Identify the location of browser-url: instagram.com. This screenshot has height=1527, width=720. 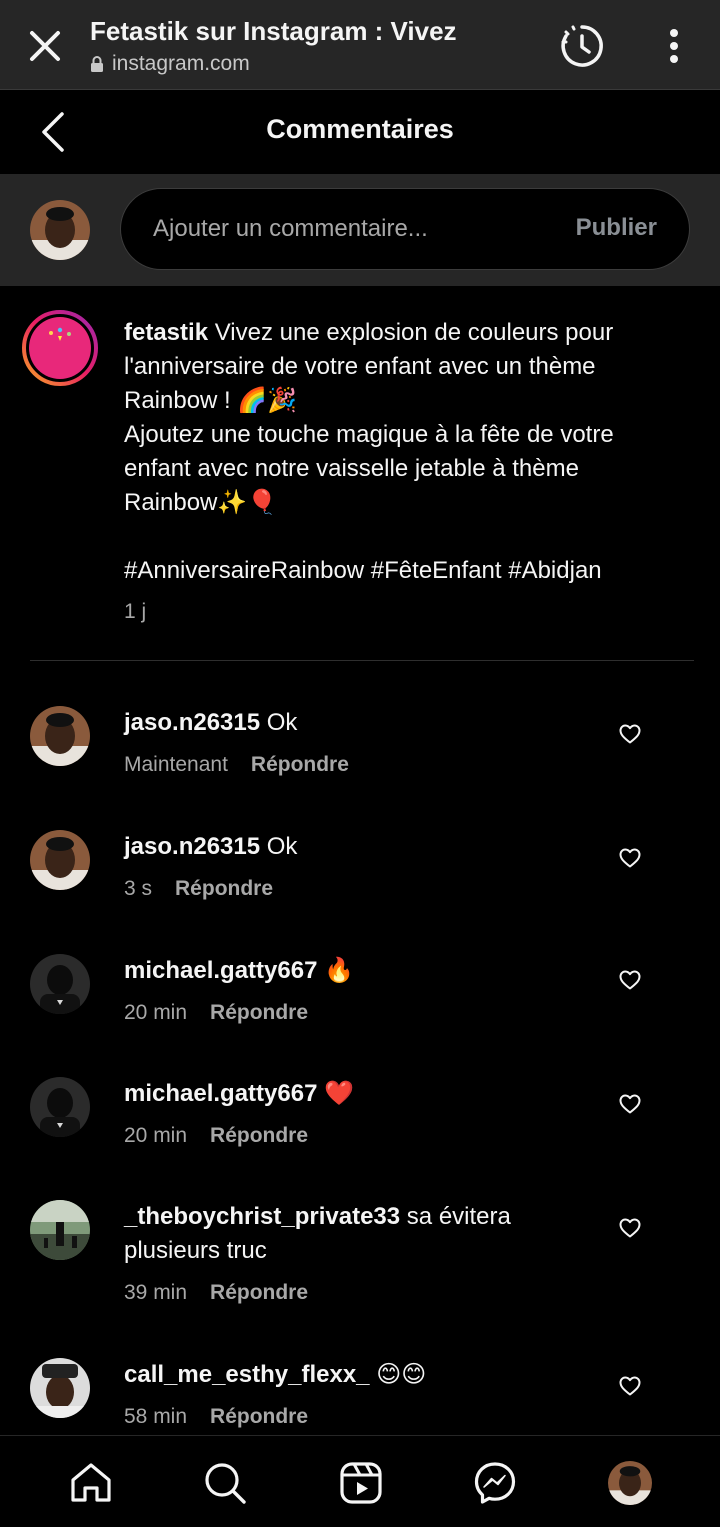
(170, 64).